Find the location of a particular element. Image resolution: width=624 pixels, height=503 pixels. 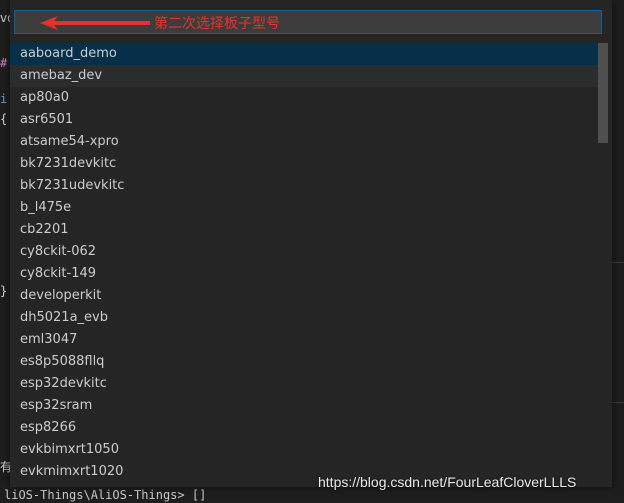

code-fragment-open-brace: { is located at coordinates (4, 119).